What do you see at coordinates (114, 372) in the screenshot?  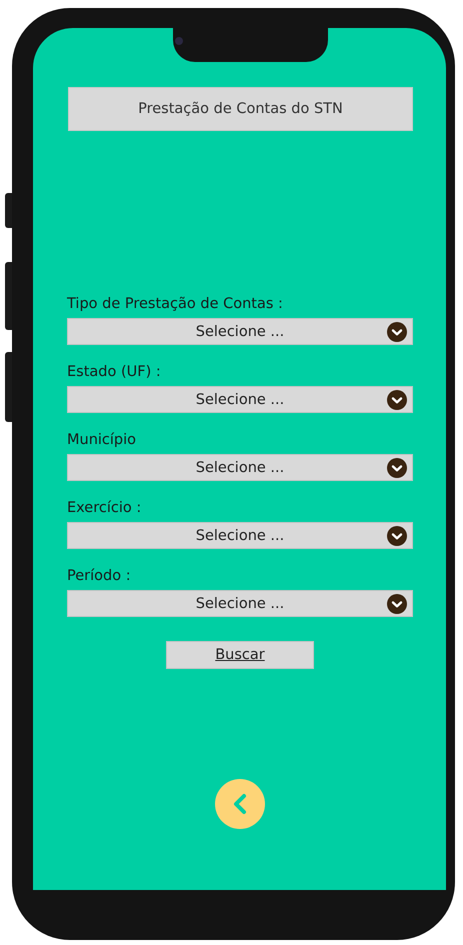 I see `field-label: Estado (UF) :` at bounding box center [114, 372].